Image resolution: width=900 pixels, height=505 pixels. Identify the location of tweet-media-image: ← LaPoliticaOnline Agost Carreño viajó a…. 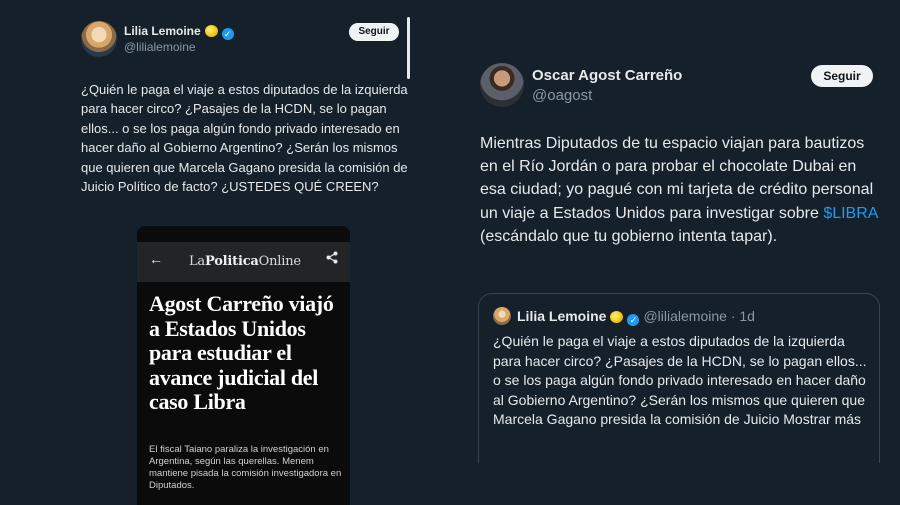
(243, 365).